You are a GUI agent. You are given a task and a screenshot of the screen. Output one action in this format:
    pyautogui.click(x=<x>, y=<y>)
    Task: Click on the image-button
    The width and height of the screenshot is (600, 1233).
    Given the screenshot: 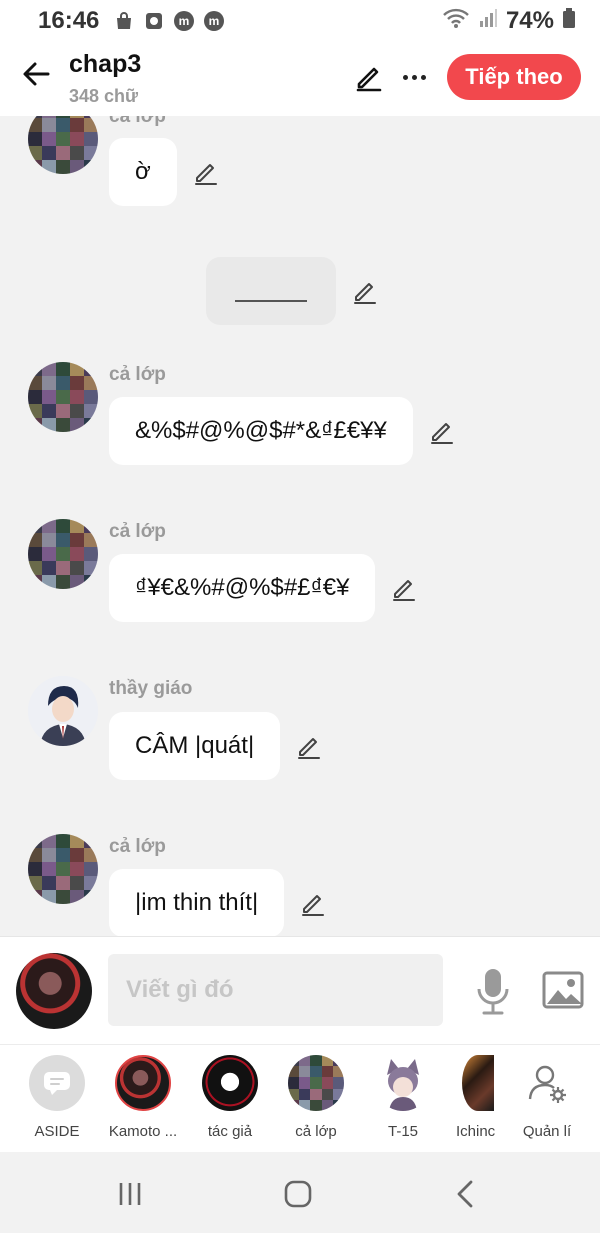 What is the action you would take?
    pyautogui.click(x=563, y=990)
    